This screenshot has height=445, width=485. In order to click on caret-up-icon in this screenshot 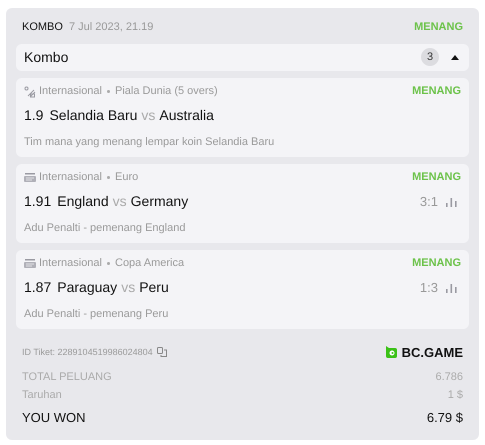, I will do `click(455, 57)`.